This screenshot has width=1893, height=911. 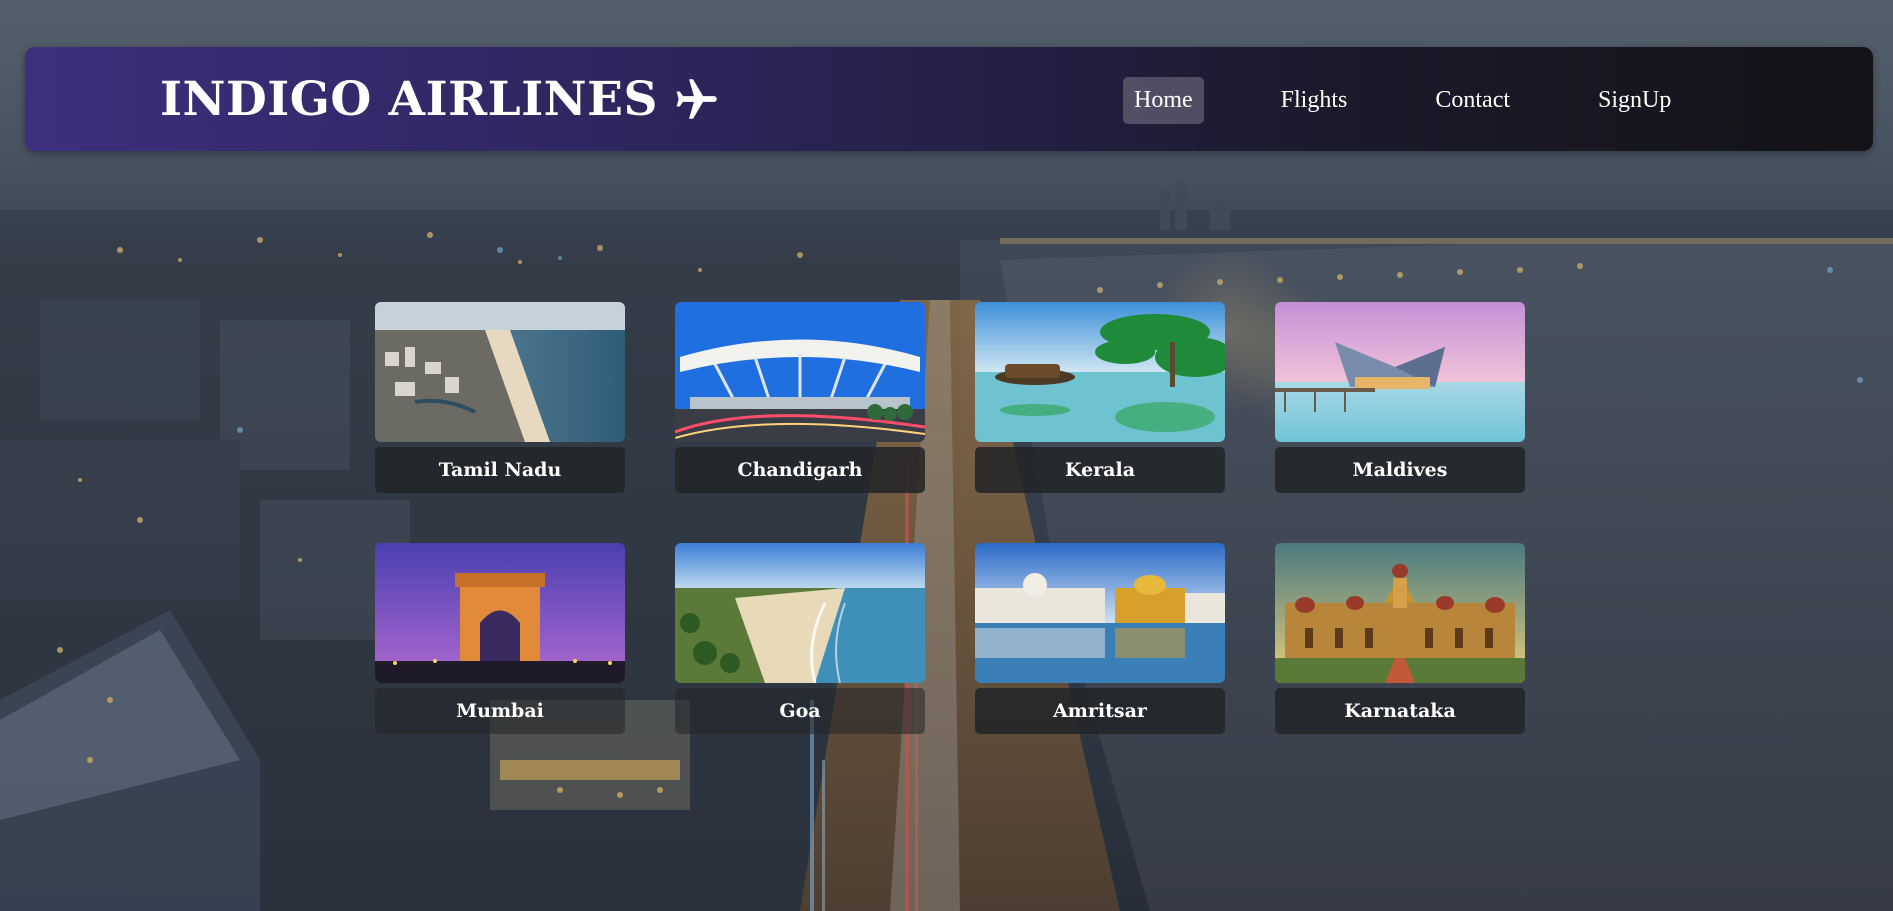 What do you see at coordinates (696, 99) in the screenshot?
I see `airplane-icon` at bounding box center [696, 99].